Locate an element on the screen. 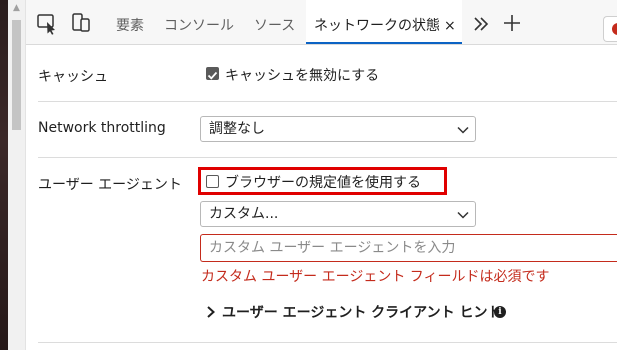  checkmark-icon is located at coordinates (212, 75).